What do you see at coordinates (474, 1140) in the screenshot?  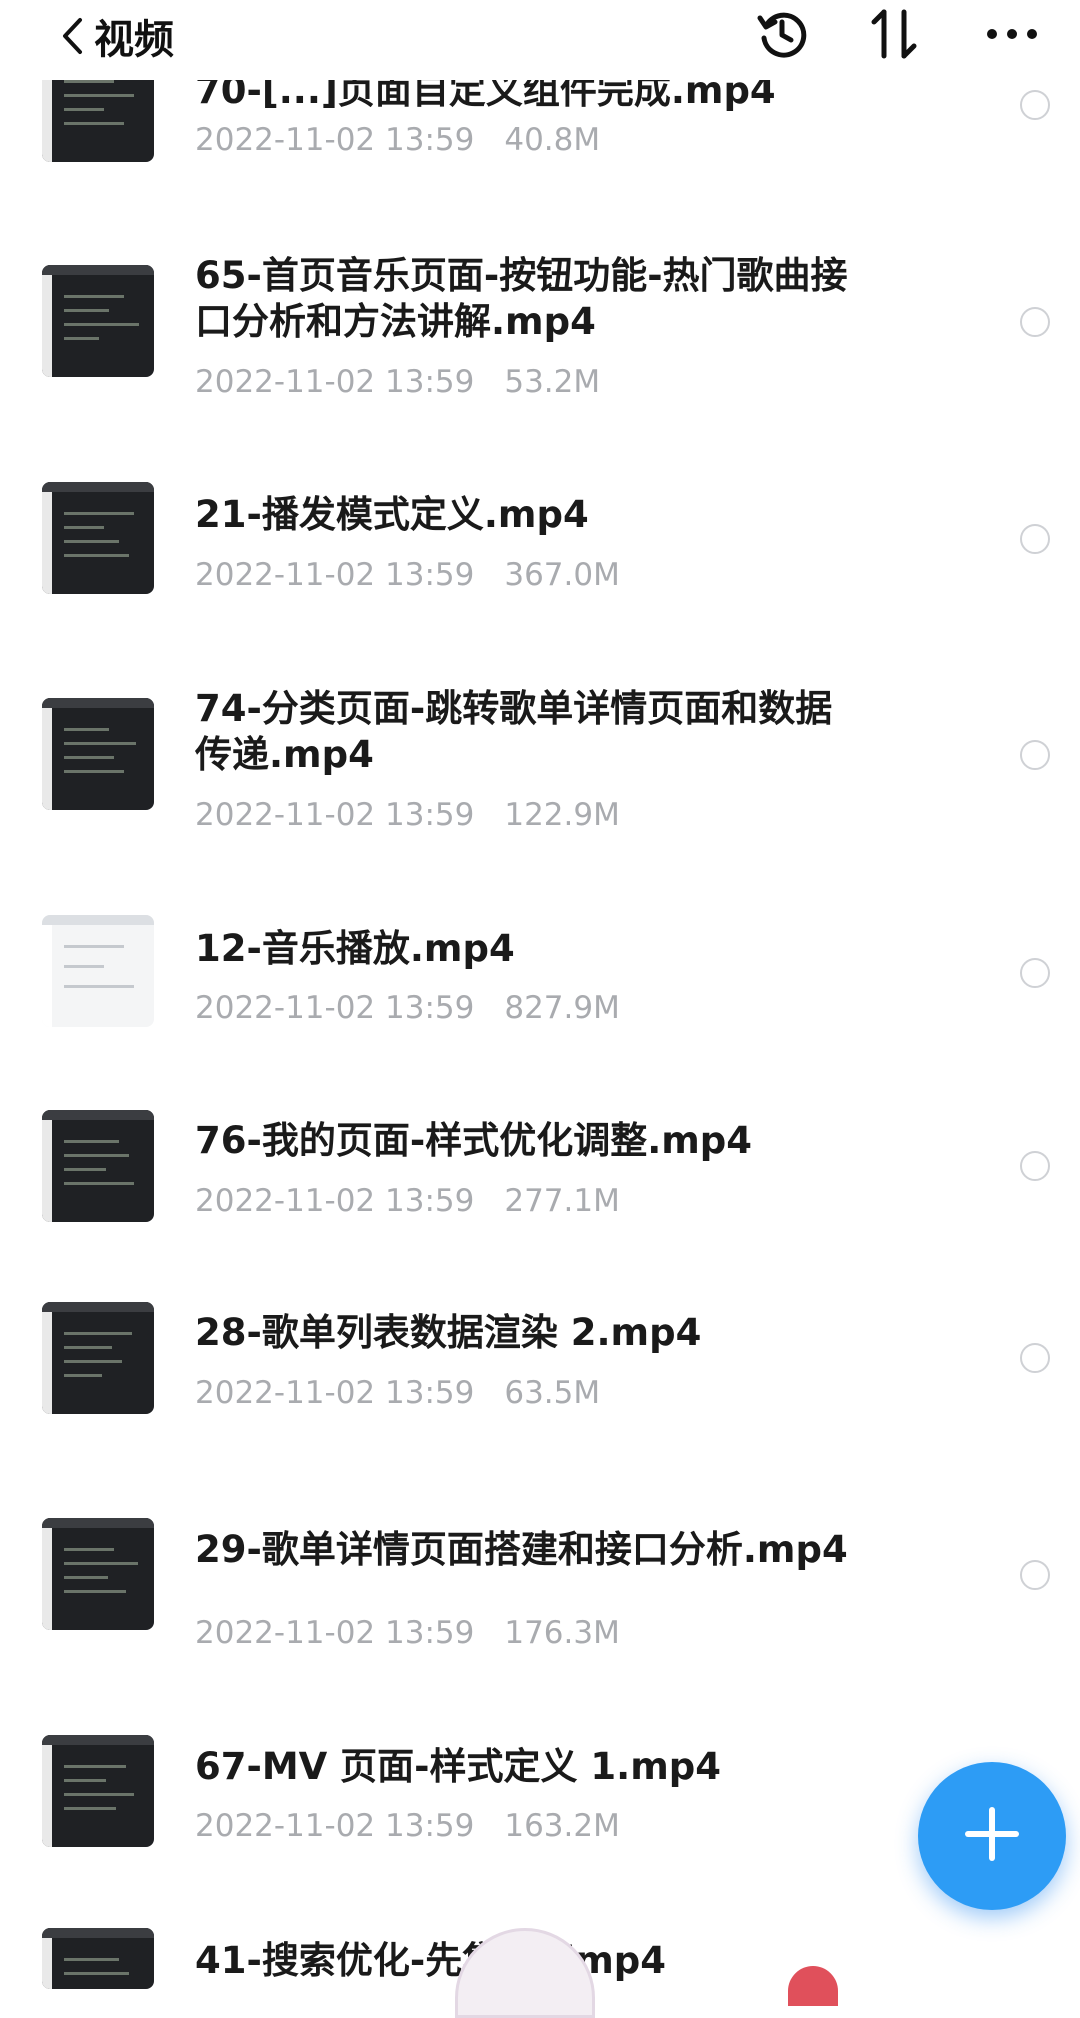 I see `file-name: 76-我的页面-样式优化调整.mp4` at bounding box center [474, 1140].